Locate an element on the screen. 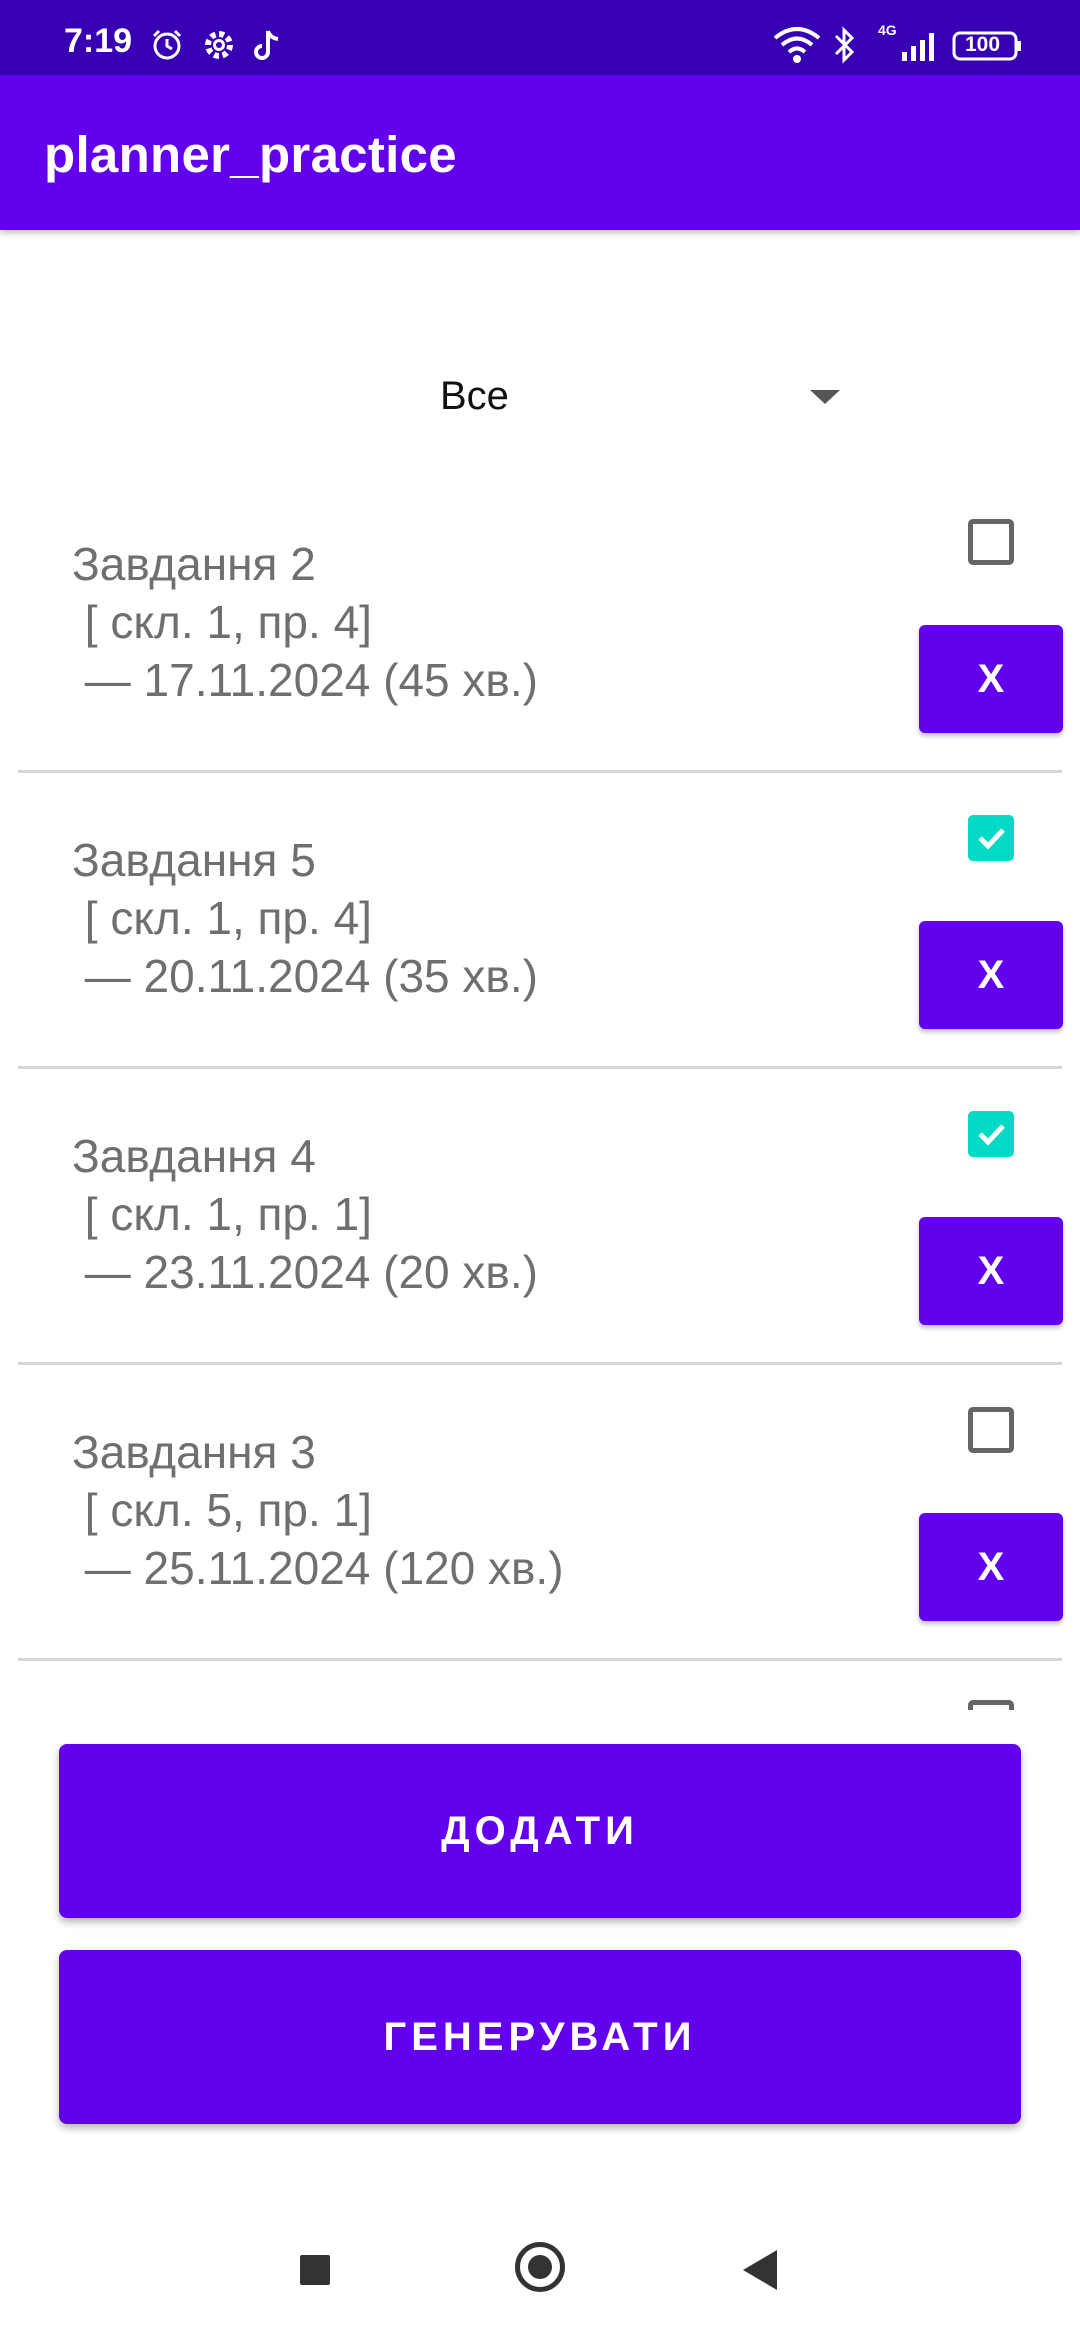  generate-button: ГЕНЕРУВАТИ is located at coordinates (540, 2037).